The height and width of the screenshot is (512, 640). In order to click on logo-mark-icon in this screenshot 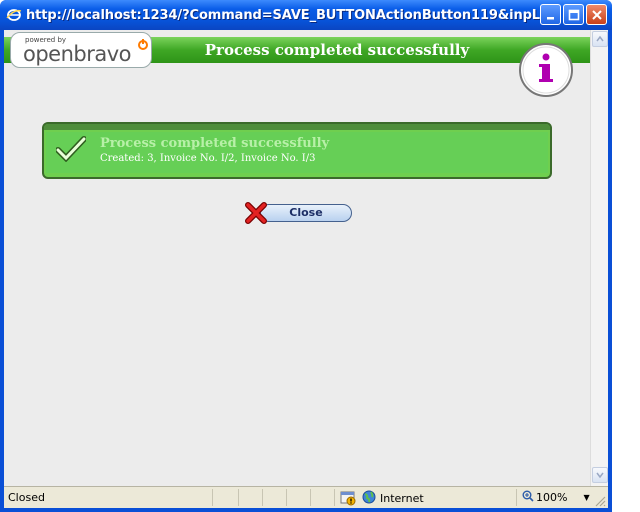, I will do `click(143, 45)`.